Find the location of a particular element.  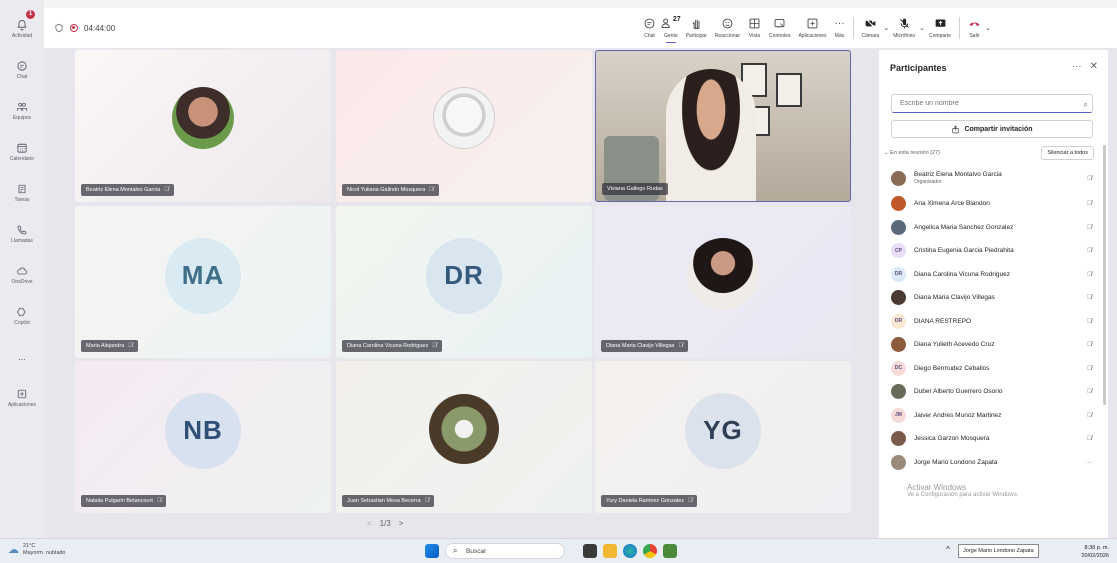

chrome-icon is located at coordinates (650, 551).